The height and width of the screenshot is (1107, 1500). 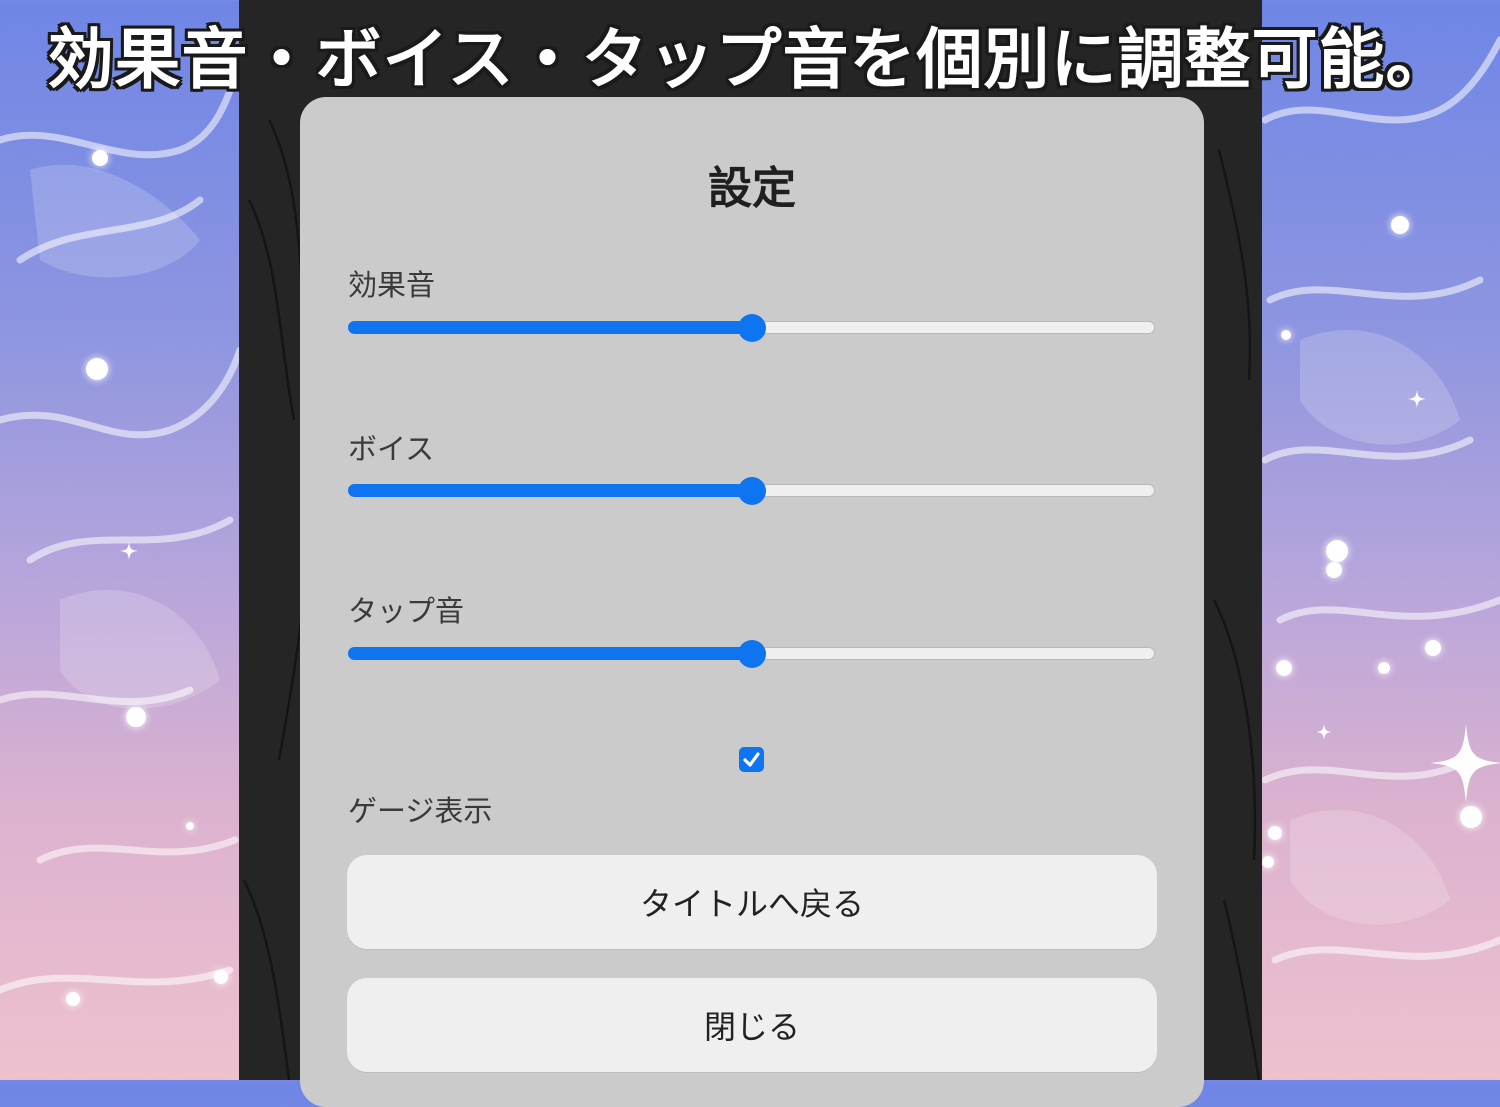 I want to click on checkmark-icon, so click(x=751, y=759).